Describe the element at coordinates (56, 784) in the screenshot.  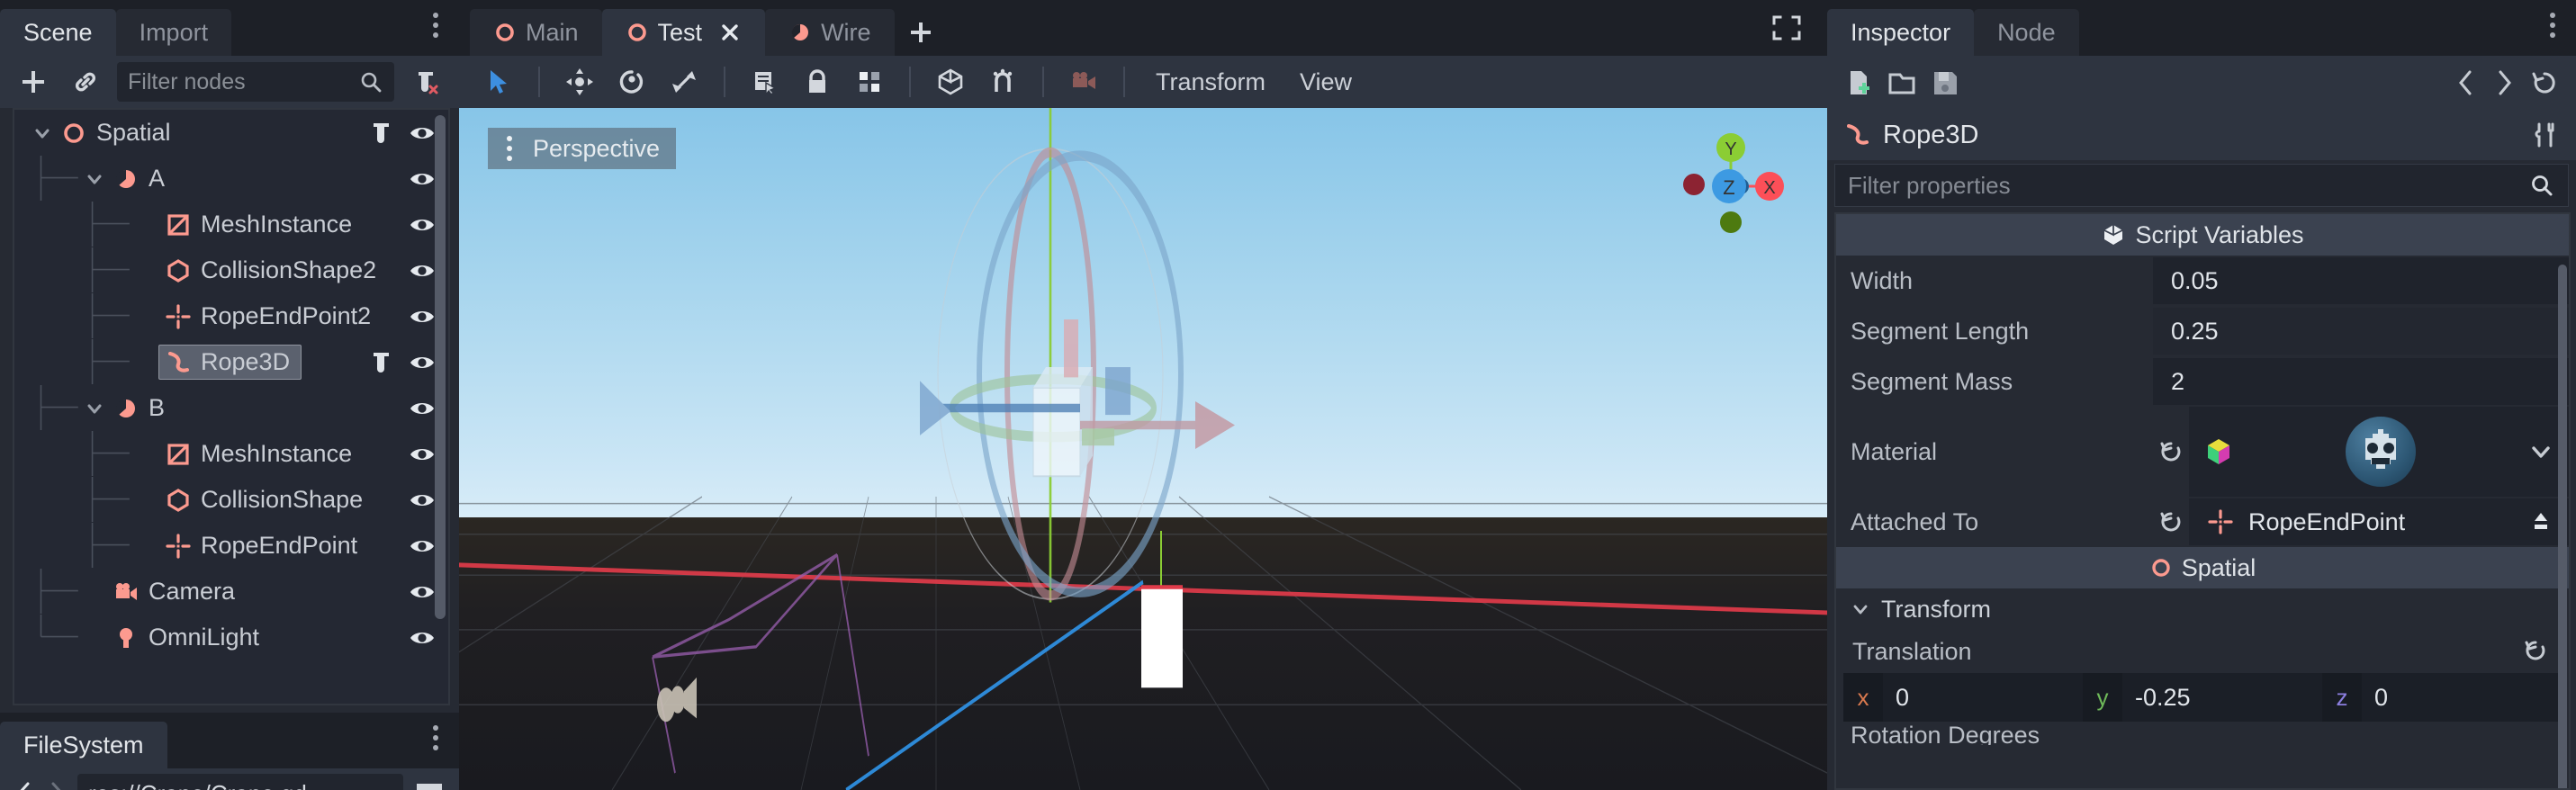
I see `chevron-right-icon` at that location.